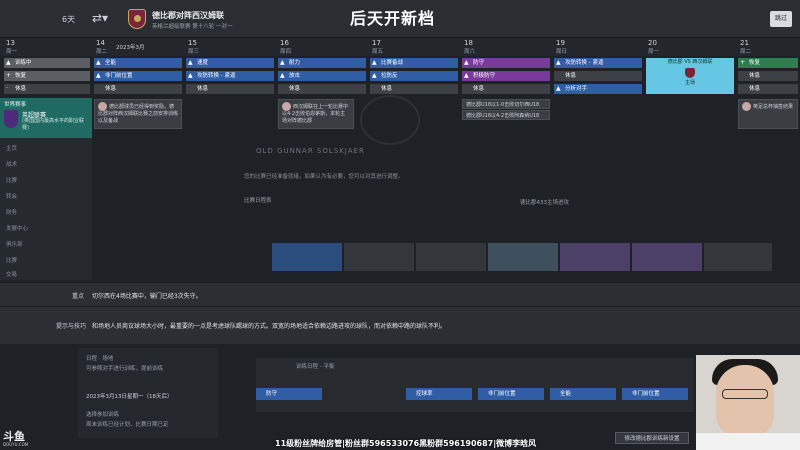 Image resolution: width=800 pixels, height=450 pixels. Describe the element at coordinates (138, 76) in the screenshot. I see `session-14-2: ▲ 非门前位置` at that location.